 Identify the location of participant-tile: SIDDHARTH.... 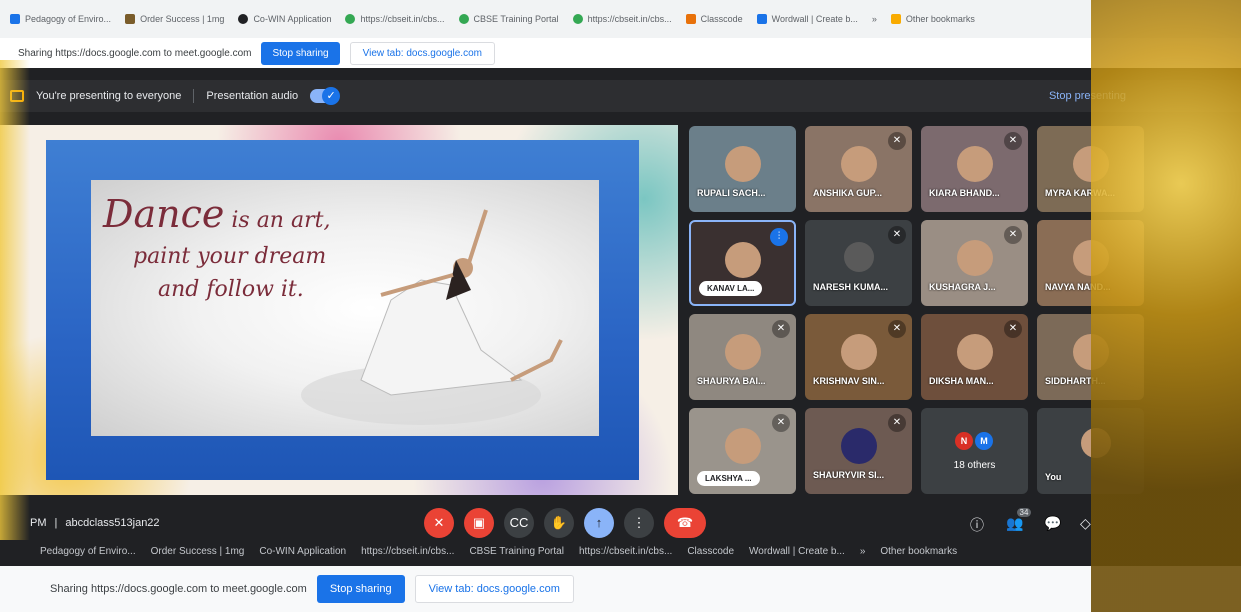
(1090, 357).